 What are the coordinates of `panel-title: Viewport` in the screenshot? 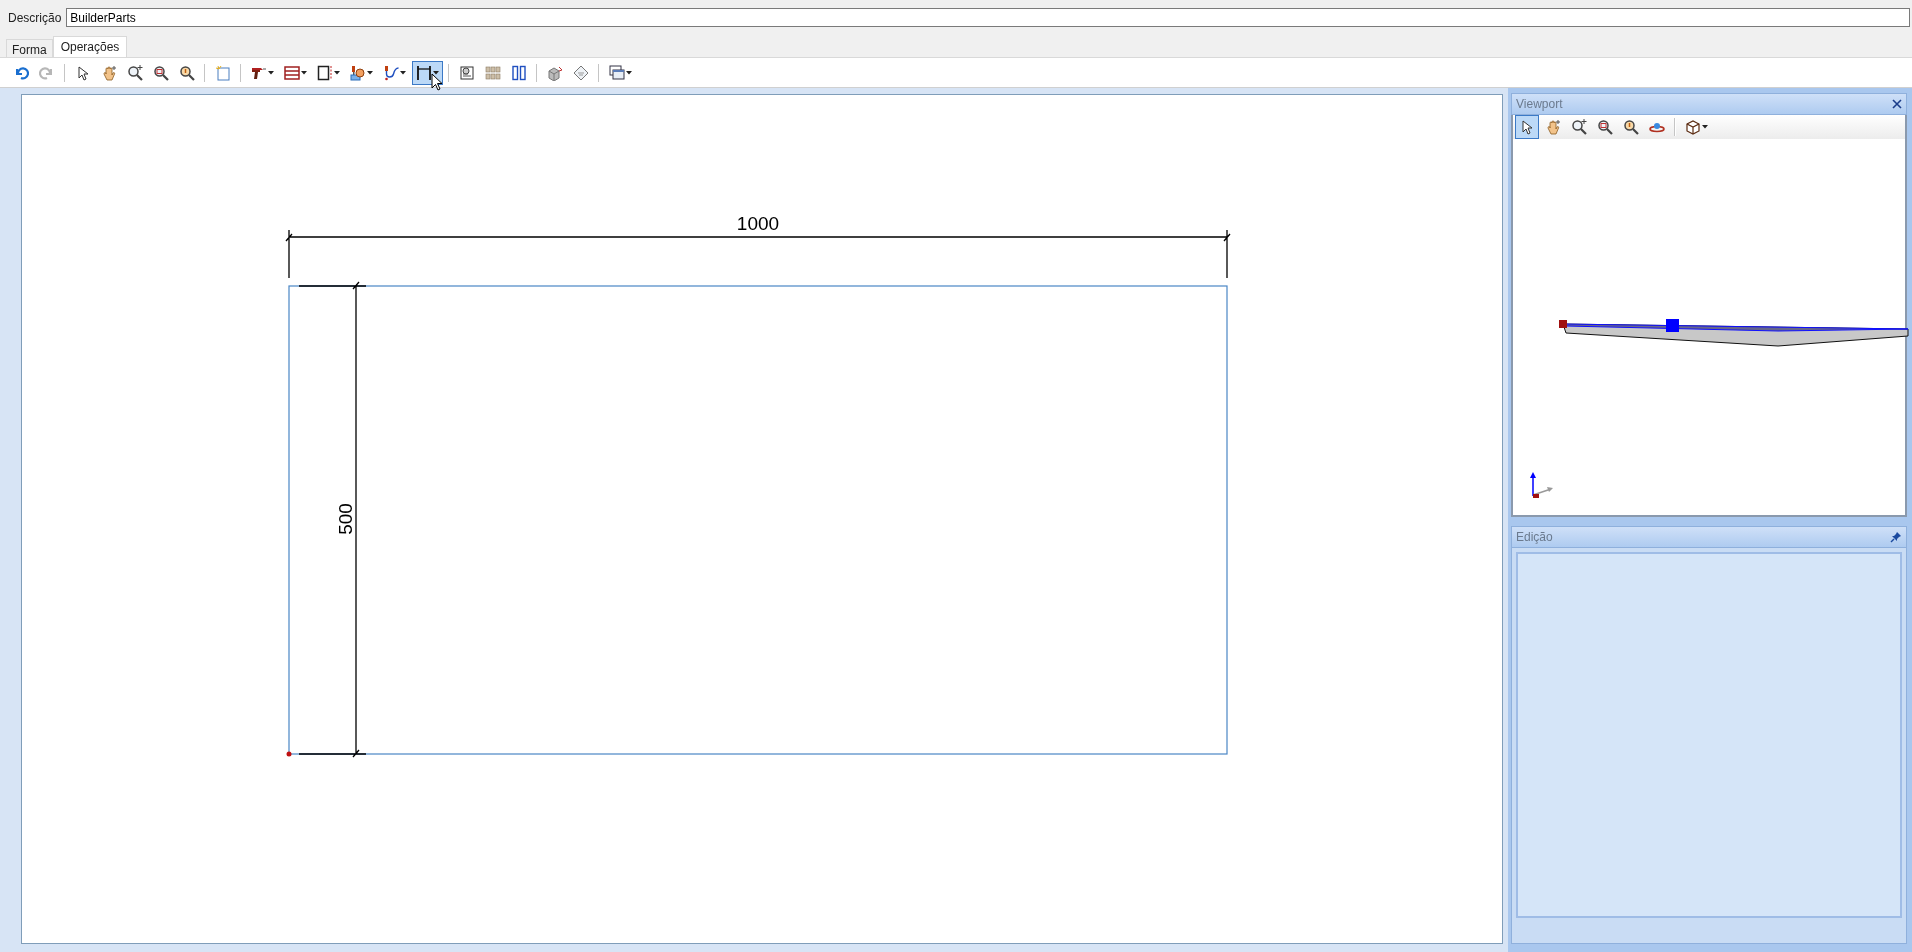 It's located at (1539, 104).